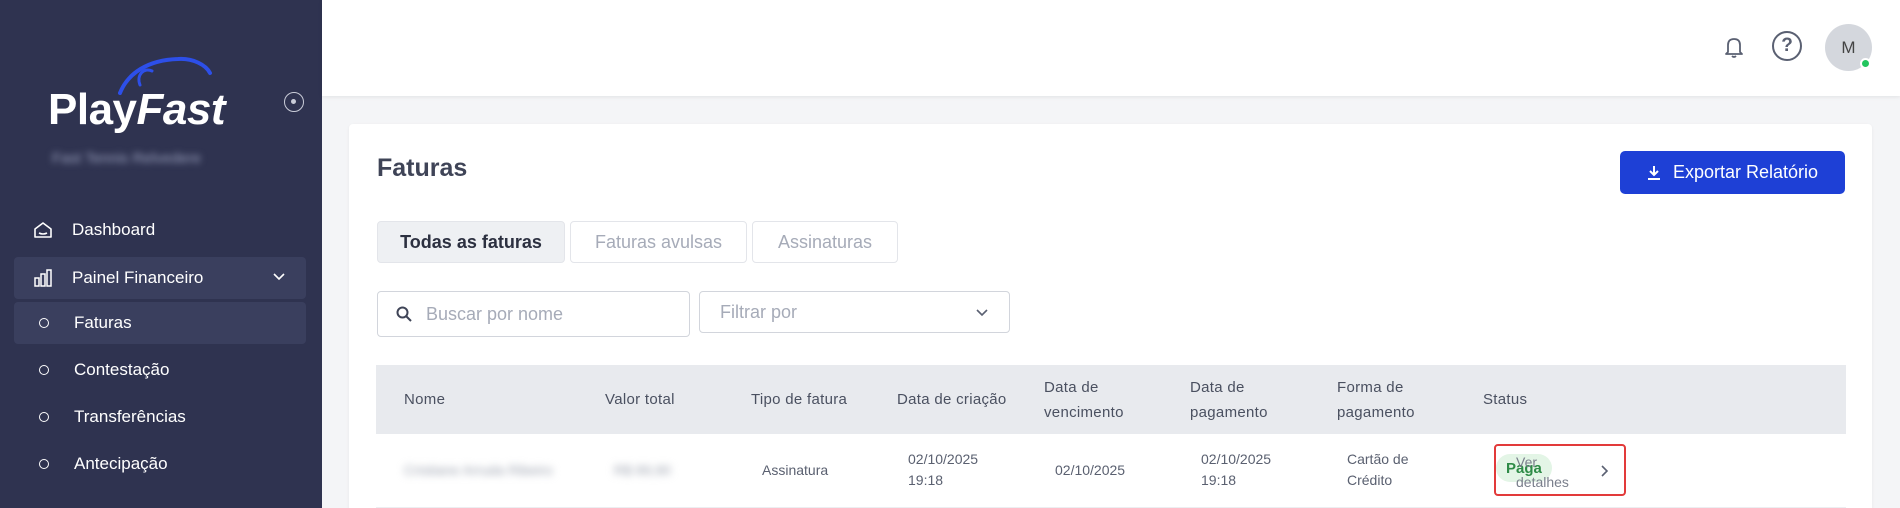 Image resolution: width=1900 pixels, height=508 pixels. I want to click on column-header-valor-total: Valor total, so click(640, 399).